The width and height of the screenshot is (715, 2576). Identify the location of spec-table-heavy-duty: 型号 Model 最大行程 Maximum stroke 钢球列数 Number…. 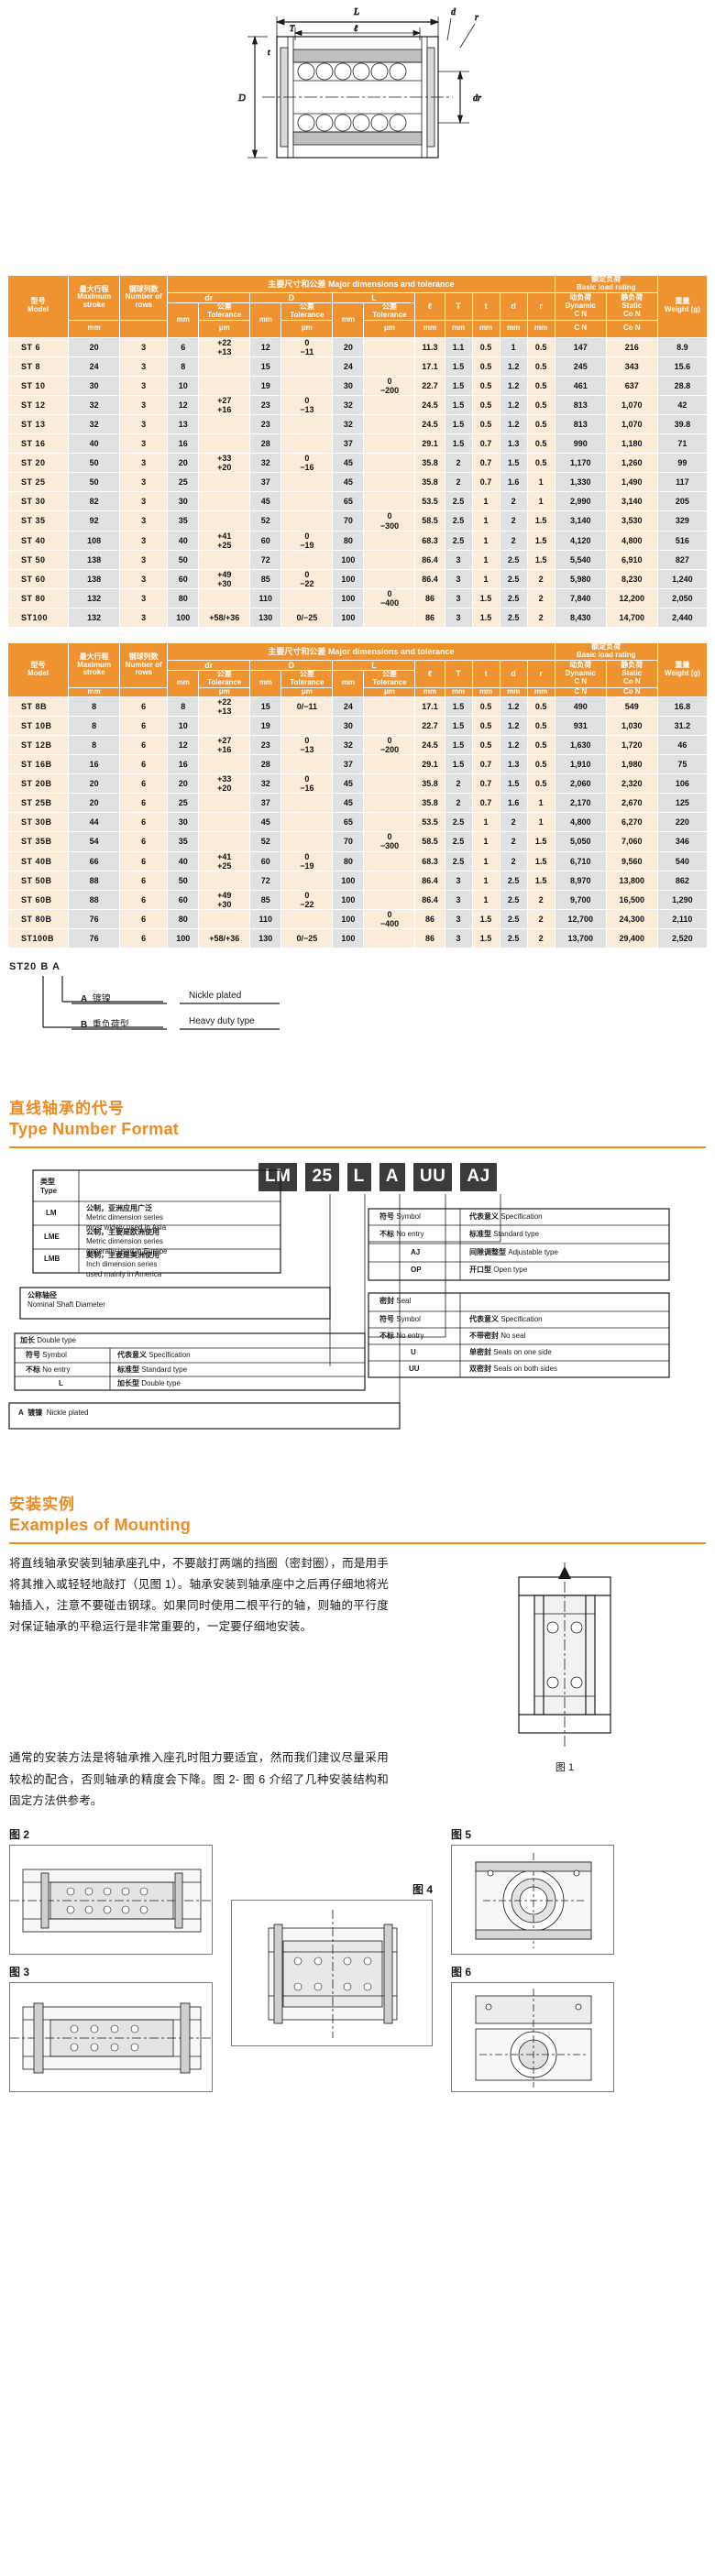
(357, 795).